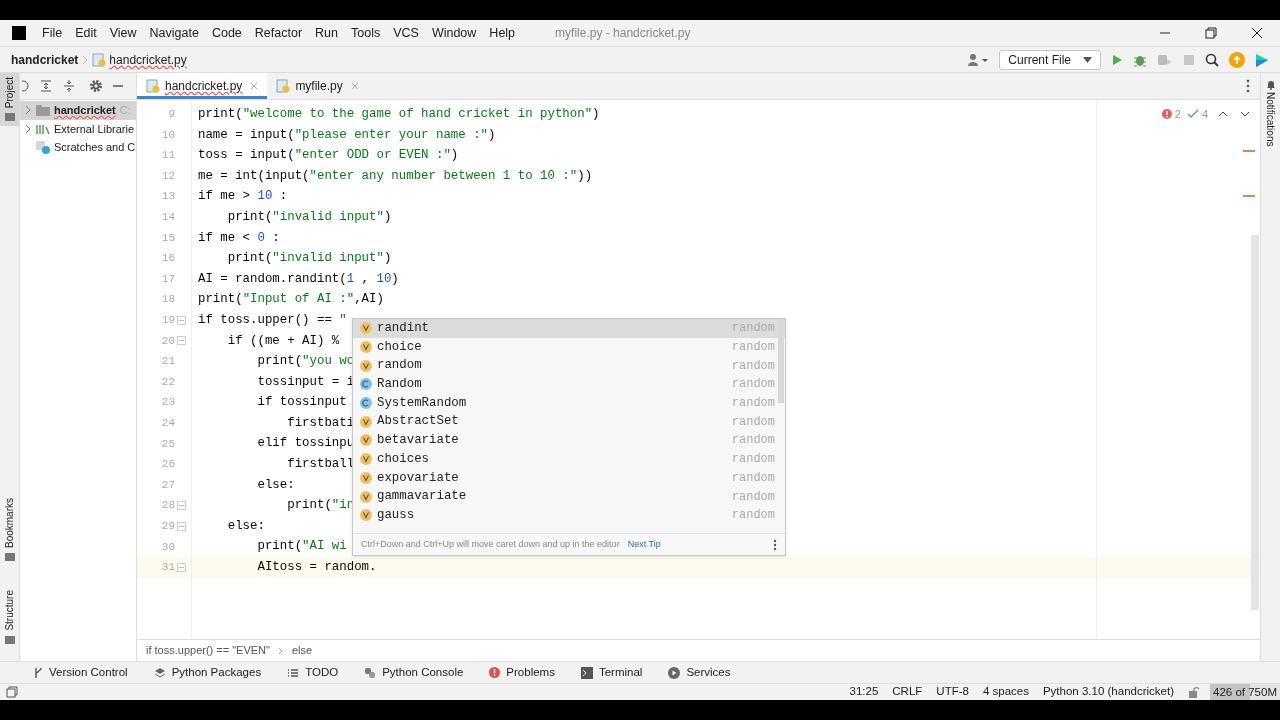 The width and height of the screenshot is (1280, 720). Describe the element at coordinates (167, 506) in the screenshot. I see `line-number: 28` at that location.